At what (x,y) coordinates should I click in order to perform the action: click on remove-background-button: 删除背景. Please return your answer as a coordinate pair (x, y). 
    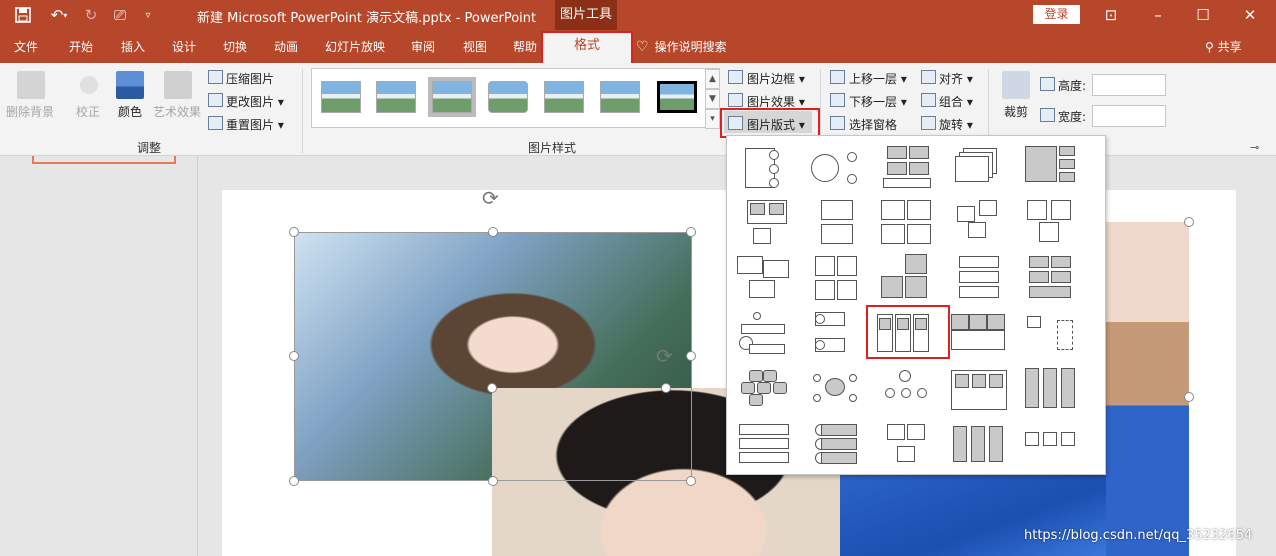
    Looking at the image, I should click on (30, 111).